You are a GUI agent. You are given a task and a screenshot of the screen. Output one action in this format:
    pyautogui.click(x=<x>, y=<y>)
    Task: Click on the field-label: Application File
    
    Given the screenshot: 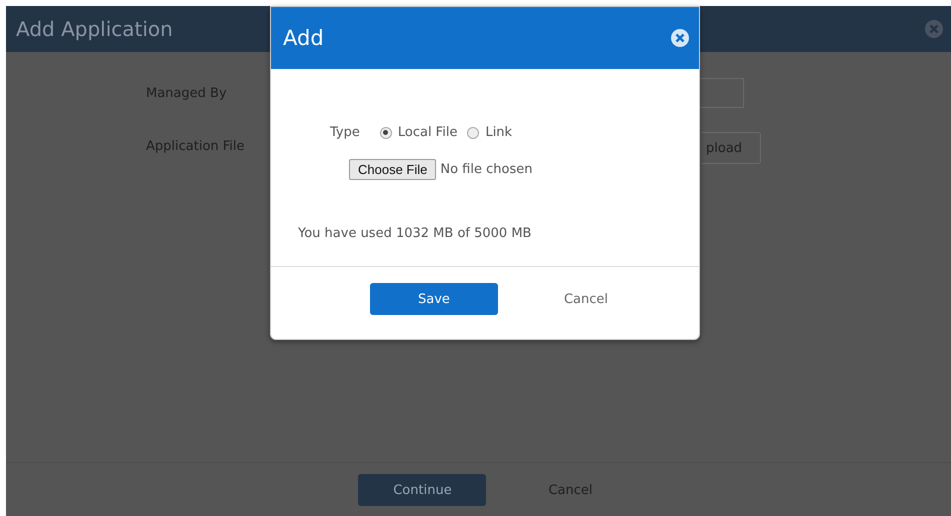 What is the action you would take?
    pyautogui.click(x=195, y=146)
    